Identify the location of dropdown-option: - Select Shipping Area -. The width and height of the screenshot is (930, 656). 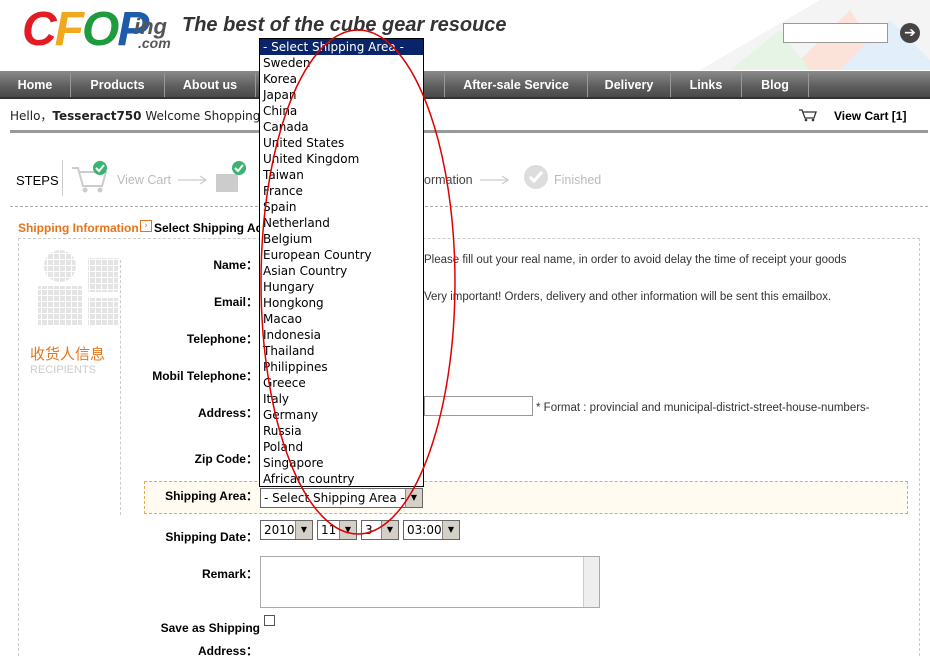
(341, 47).